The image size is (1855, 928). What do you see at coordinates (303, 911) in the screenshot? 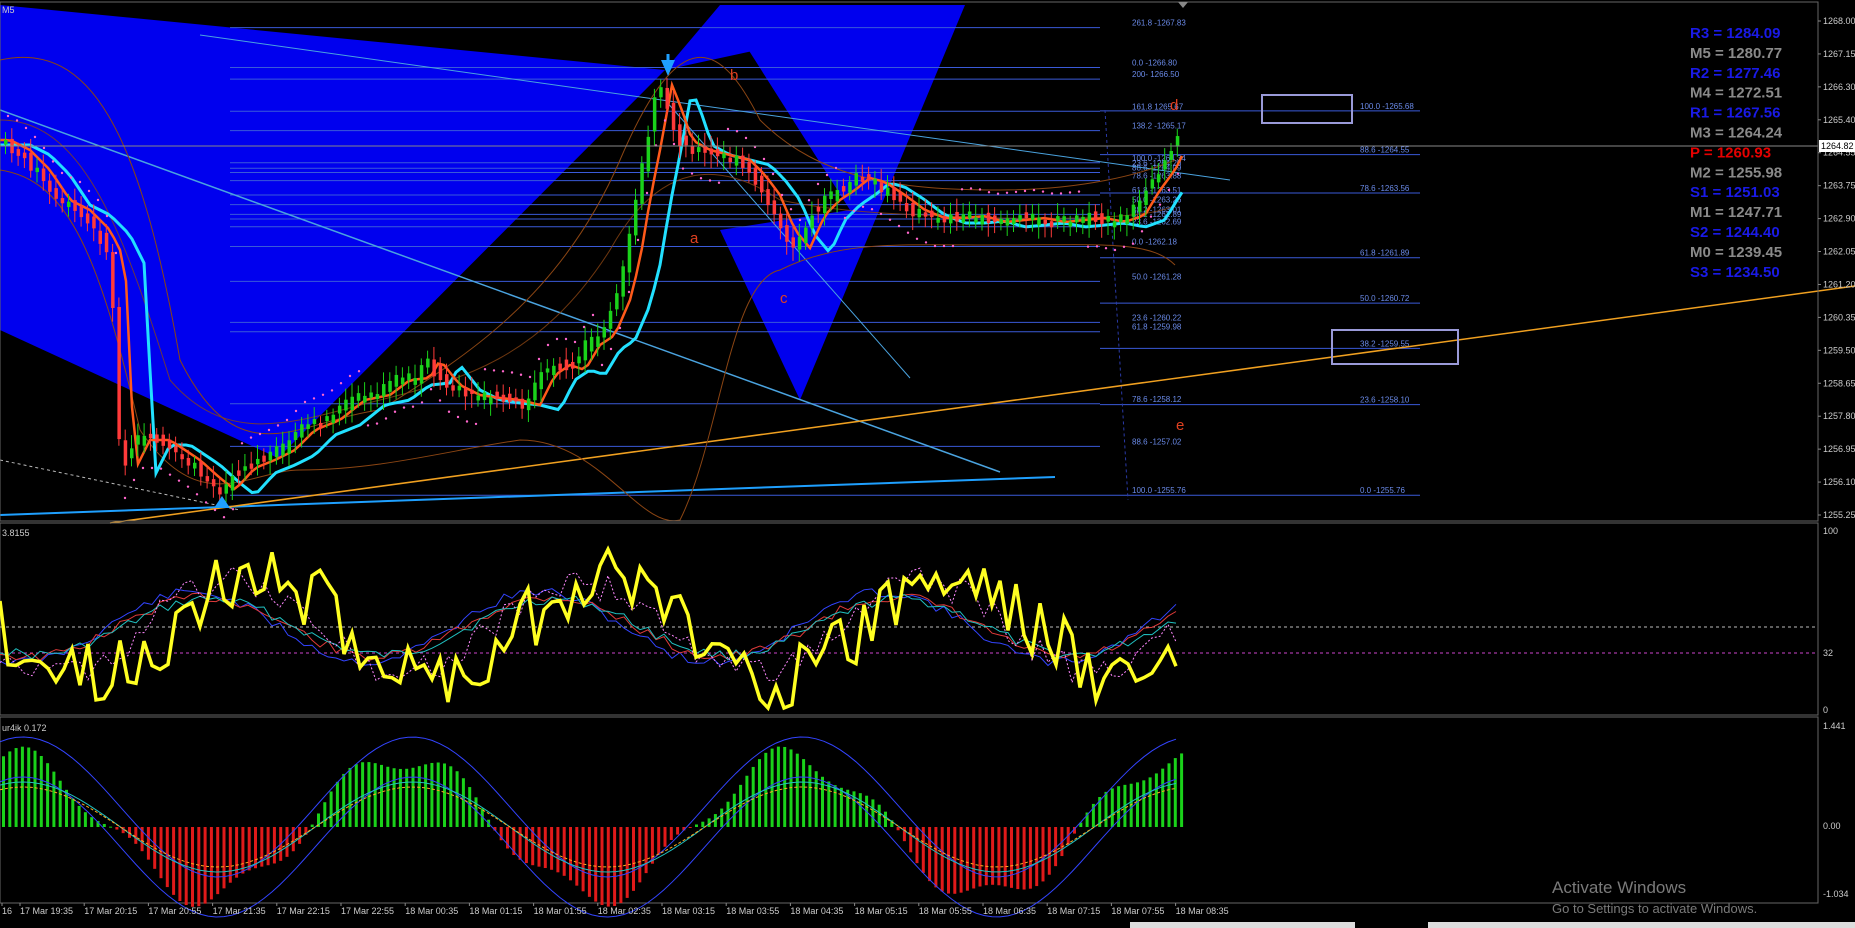
I see `time-axis-label: 17 Mar 22:15` at bounding box center [303, 911].